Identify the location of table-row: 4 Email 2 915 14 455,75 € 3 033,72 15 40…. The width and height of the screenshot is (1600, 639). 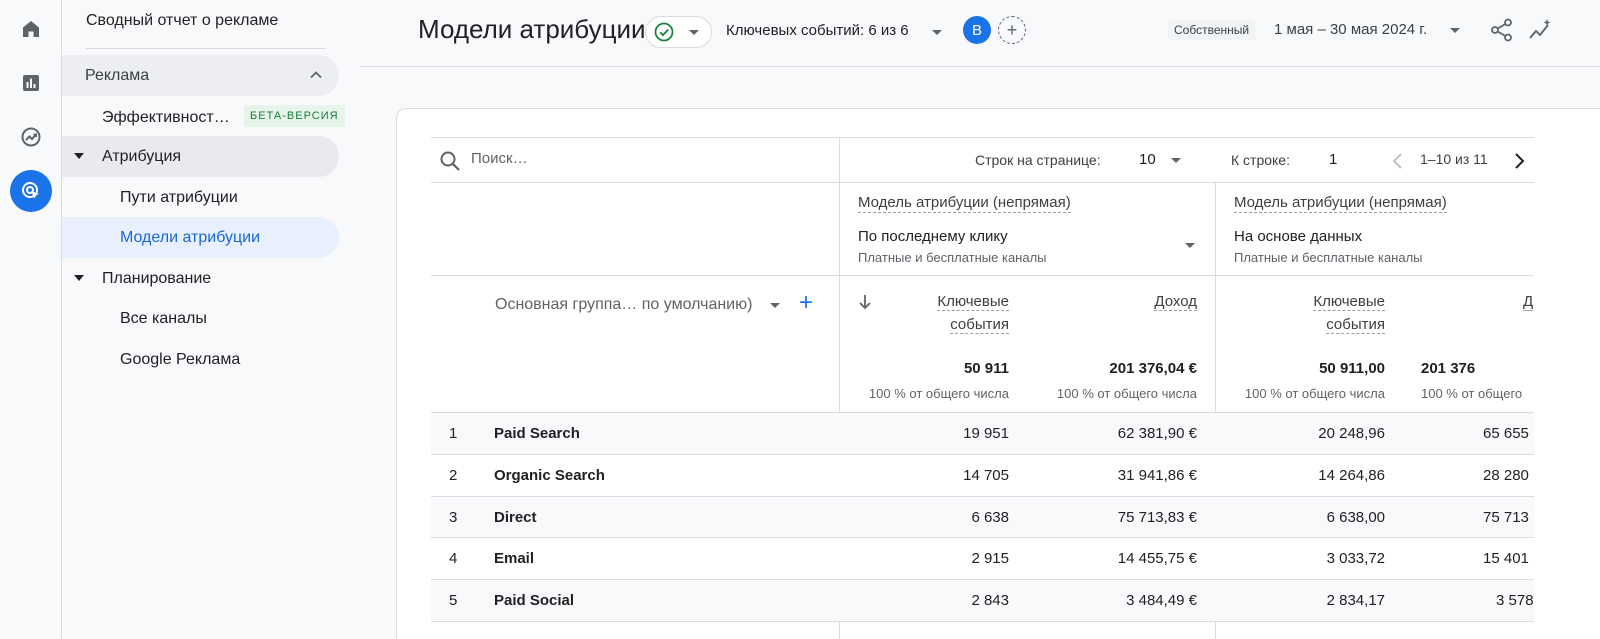
(982, 558).